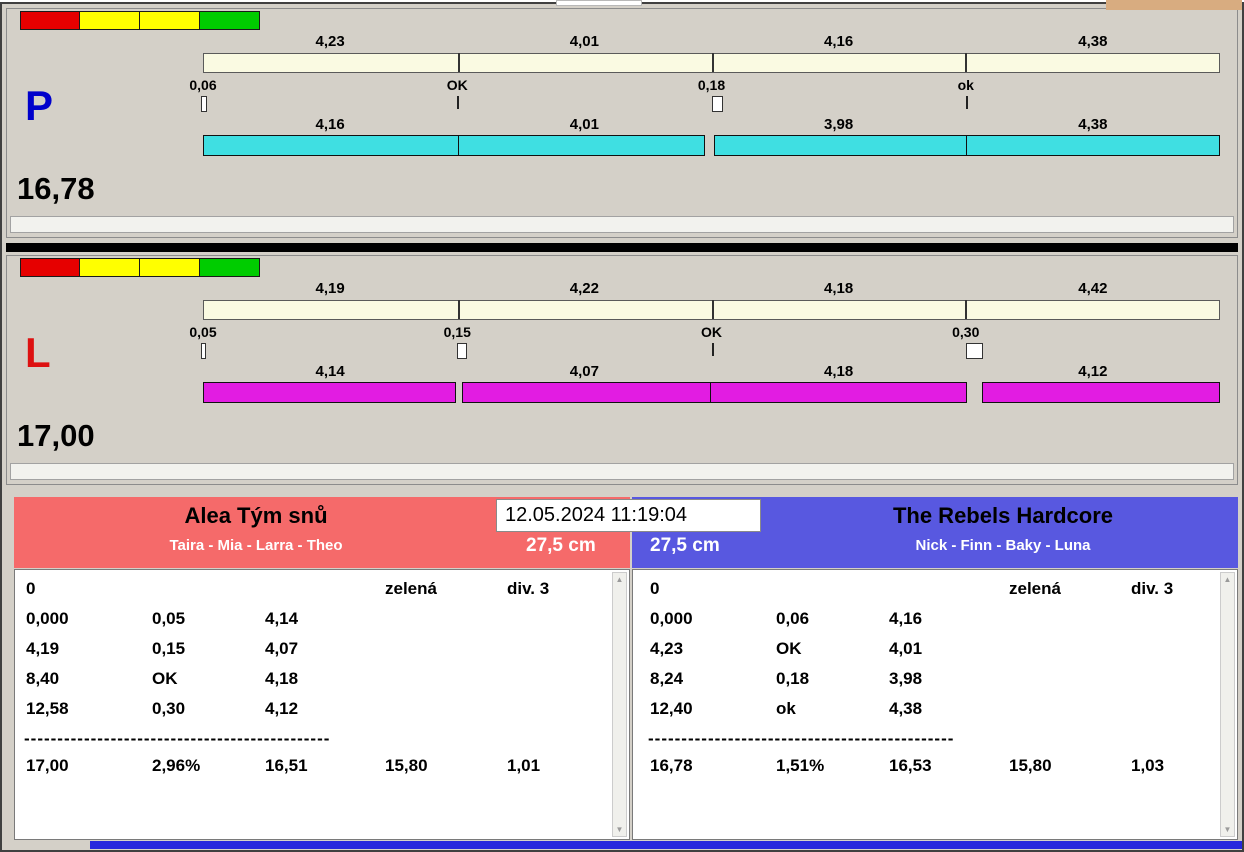  What do you see at coordinates (282, 618) in the screenshot?
I see `results-cell: 4,14` at bounding box center [282, 618].